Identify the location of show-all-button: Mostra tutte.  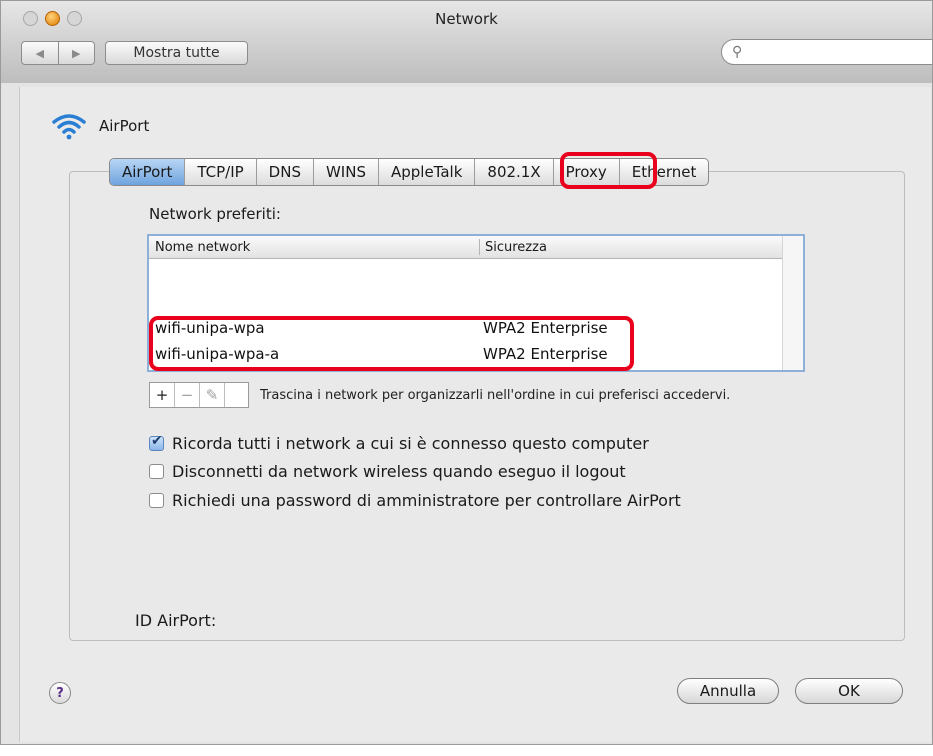
(176, 53).